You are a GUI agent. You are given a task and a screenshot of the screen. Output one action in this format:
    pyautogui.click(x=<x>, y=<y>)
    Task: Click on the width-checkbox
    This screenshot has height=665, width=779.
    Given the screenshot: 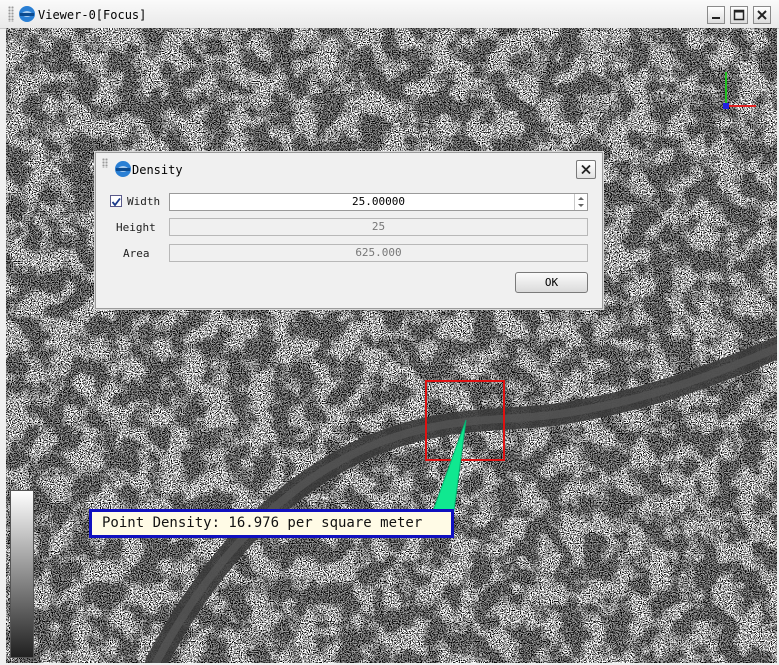 What is the action you would take?
    pyautogui.click(x=116, y=201)
    